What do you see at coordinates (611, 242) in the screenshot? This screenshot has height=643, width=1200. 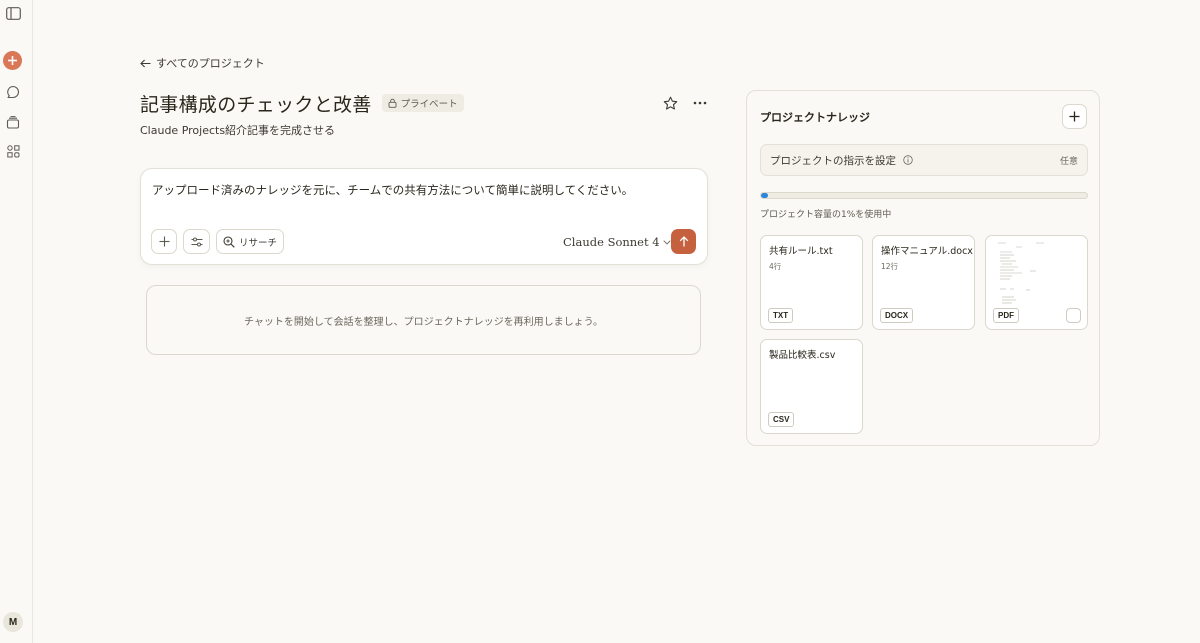 I see `model-name: Claude Sonnet 4` at bounding box center [611, 242].